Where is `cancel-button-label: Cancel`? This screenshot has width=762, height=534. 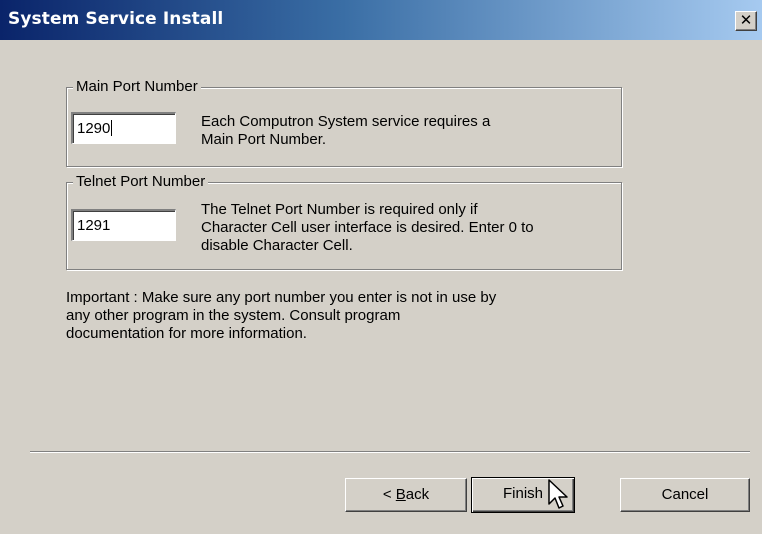
cancel-button-label: Cancel is located at coordinates (685, 494).